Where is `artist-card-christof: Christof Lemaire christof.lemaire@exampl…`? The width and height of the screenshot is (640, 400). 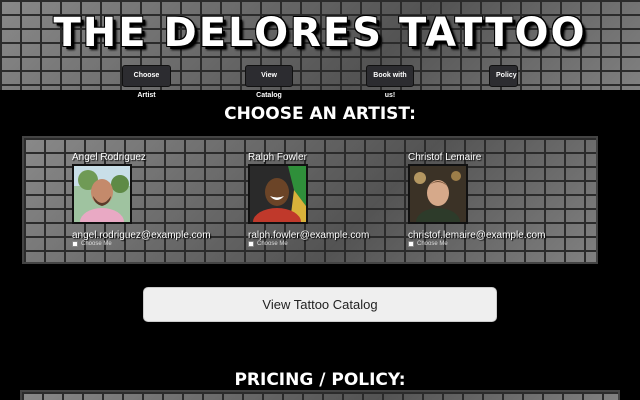 artist-card-christof: Christof Lemaire christof.lemaire@exampl… is located at coordinates (488, 199).